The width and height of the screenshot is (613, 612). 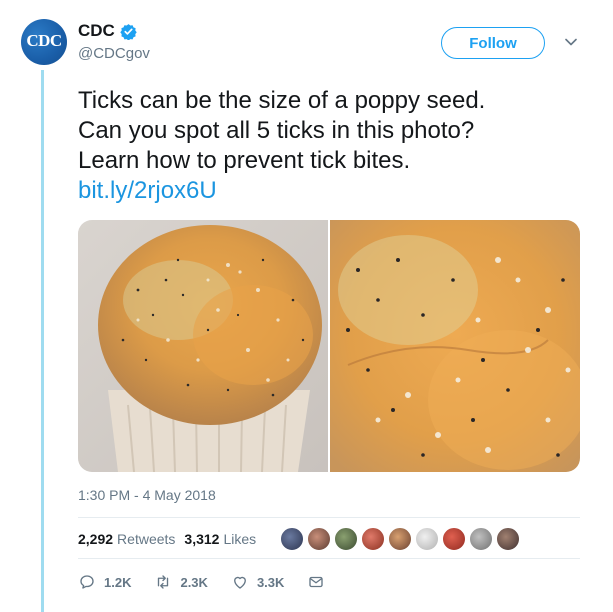 I want to click on tweet-actions: 1.2K 2.3K 3.3K, so click(x=217, y=582).